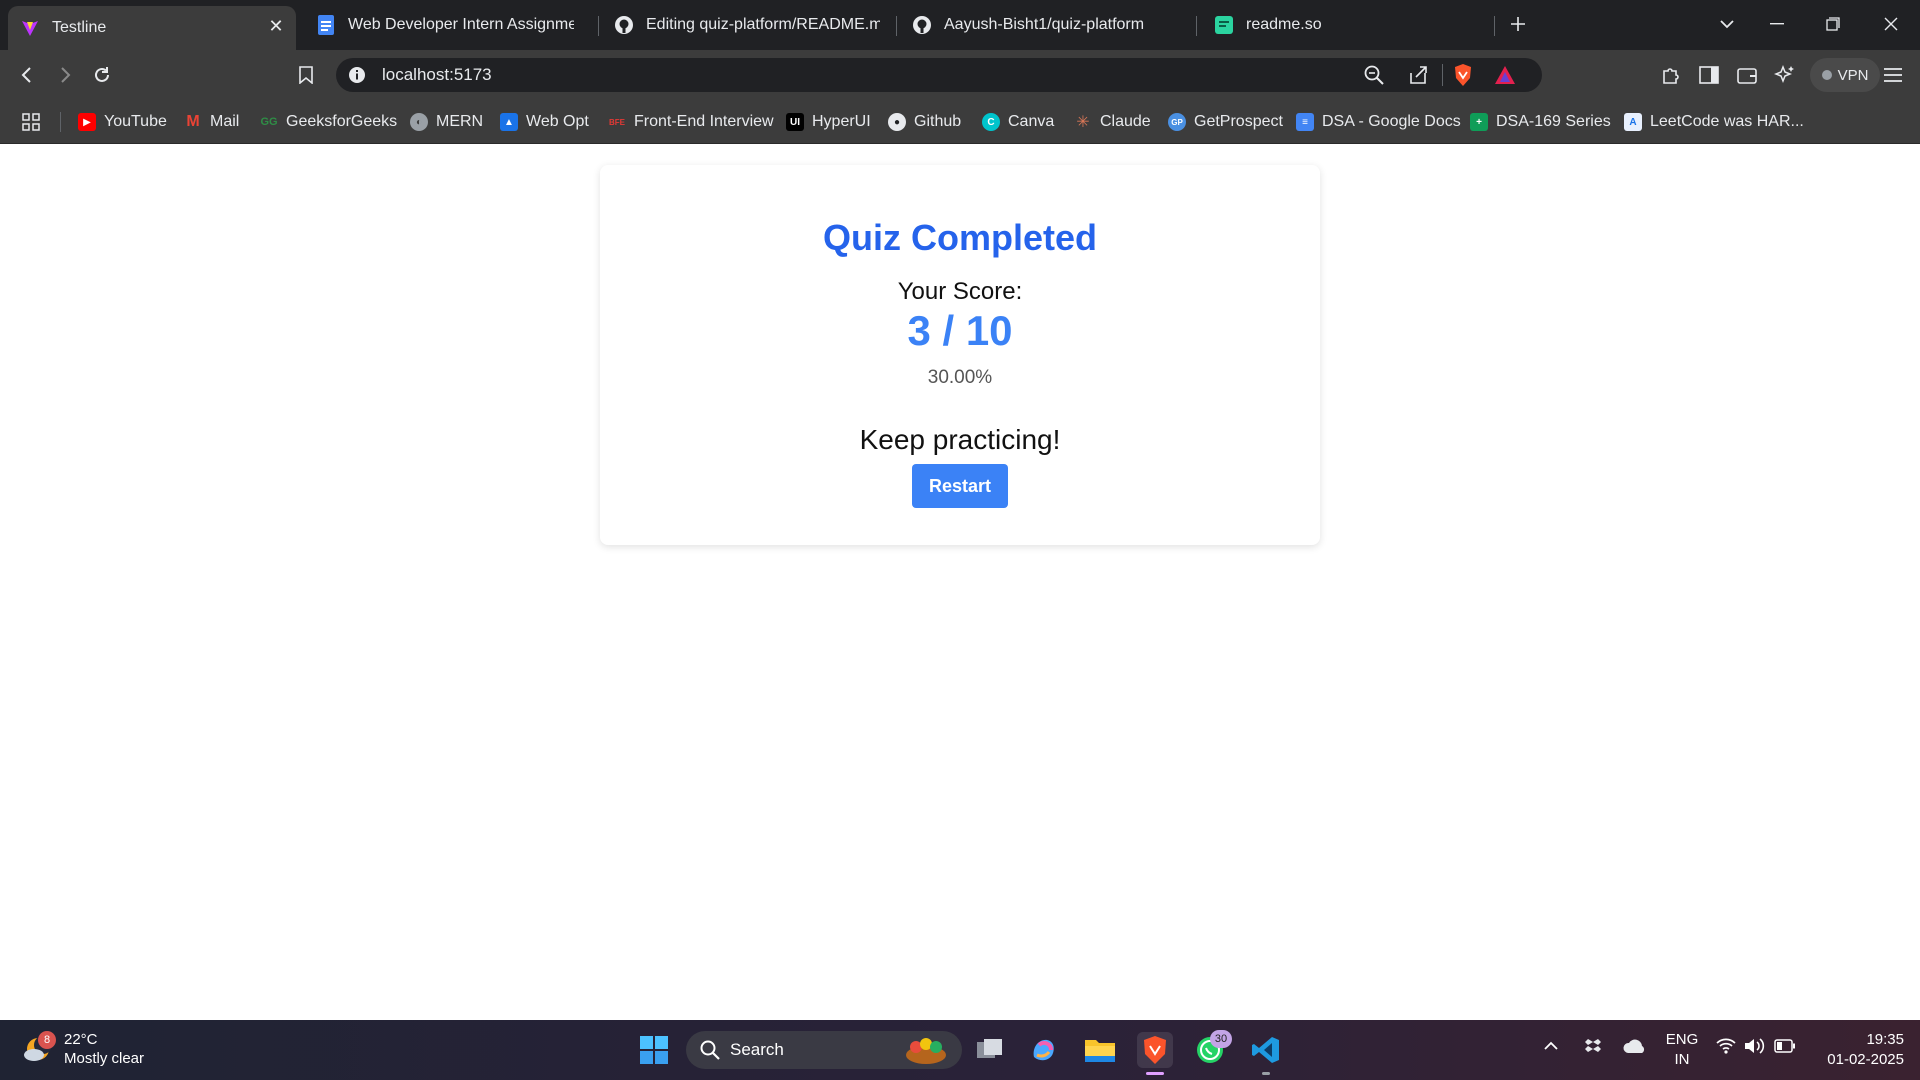 The image size is (1920, 1080). I want to click on tab-editing-readme: Editing quiz-platform/README.md a, so click(747, 25).